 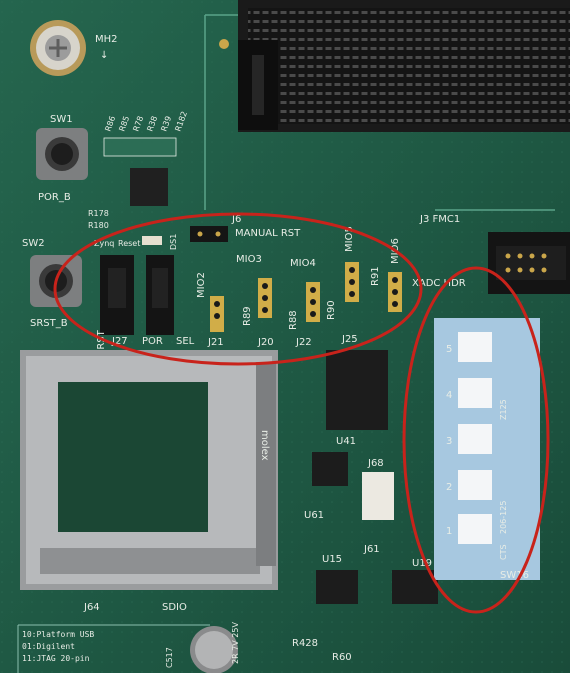 I want to click on label-r90: R90, so click(x=331, y=310).